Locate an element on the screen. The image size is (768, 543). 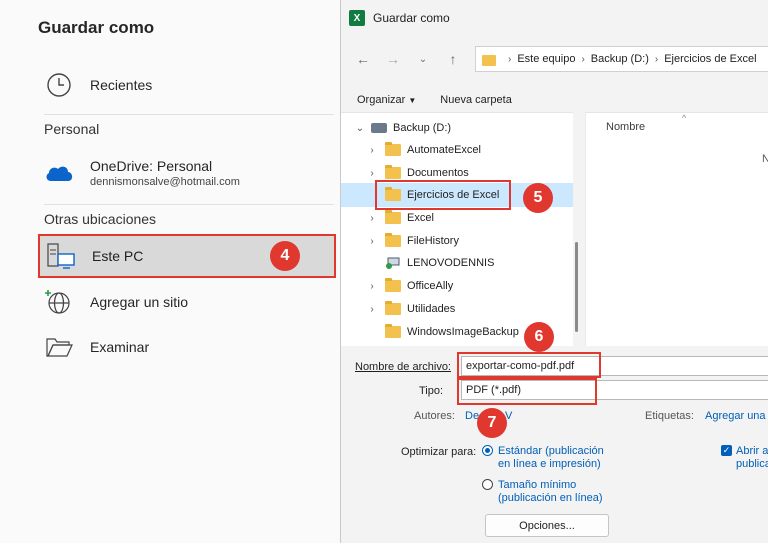
nueva-carpeta-button: Nueva carpeta is located at coordinates (476, 100).